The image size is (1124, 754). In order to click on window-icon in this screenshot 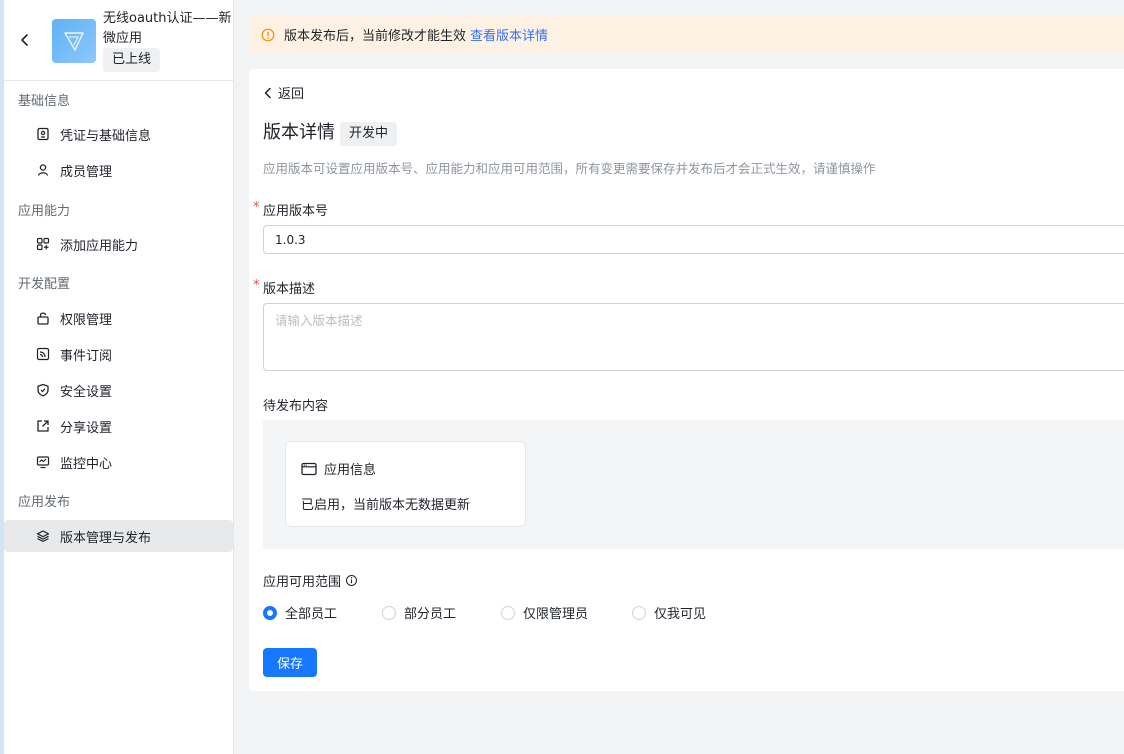, I will do `click(309, 468)`.